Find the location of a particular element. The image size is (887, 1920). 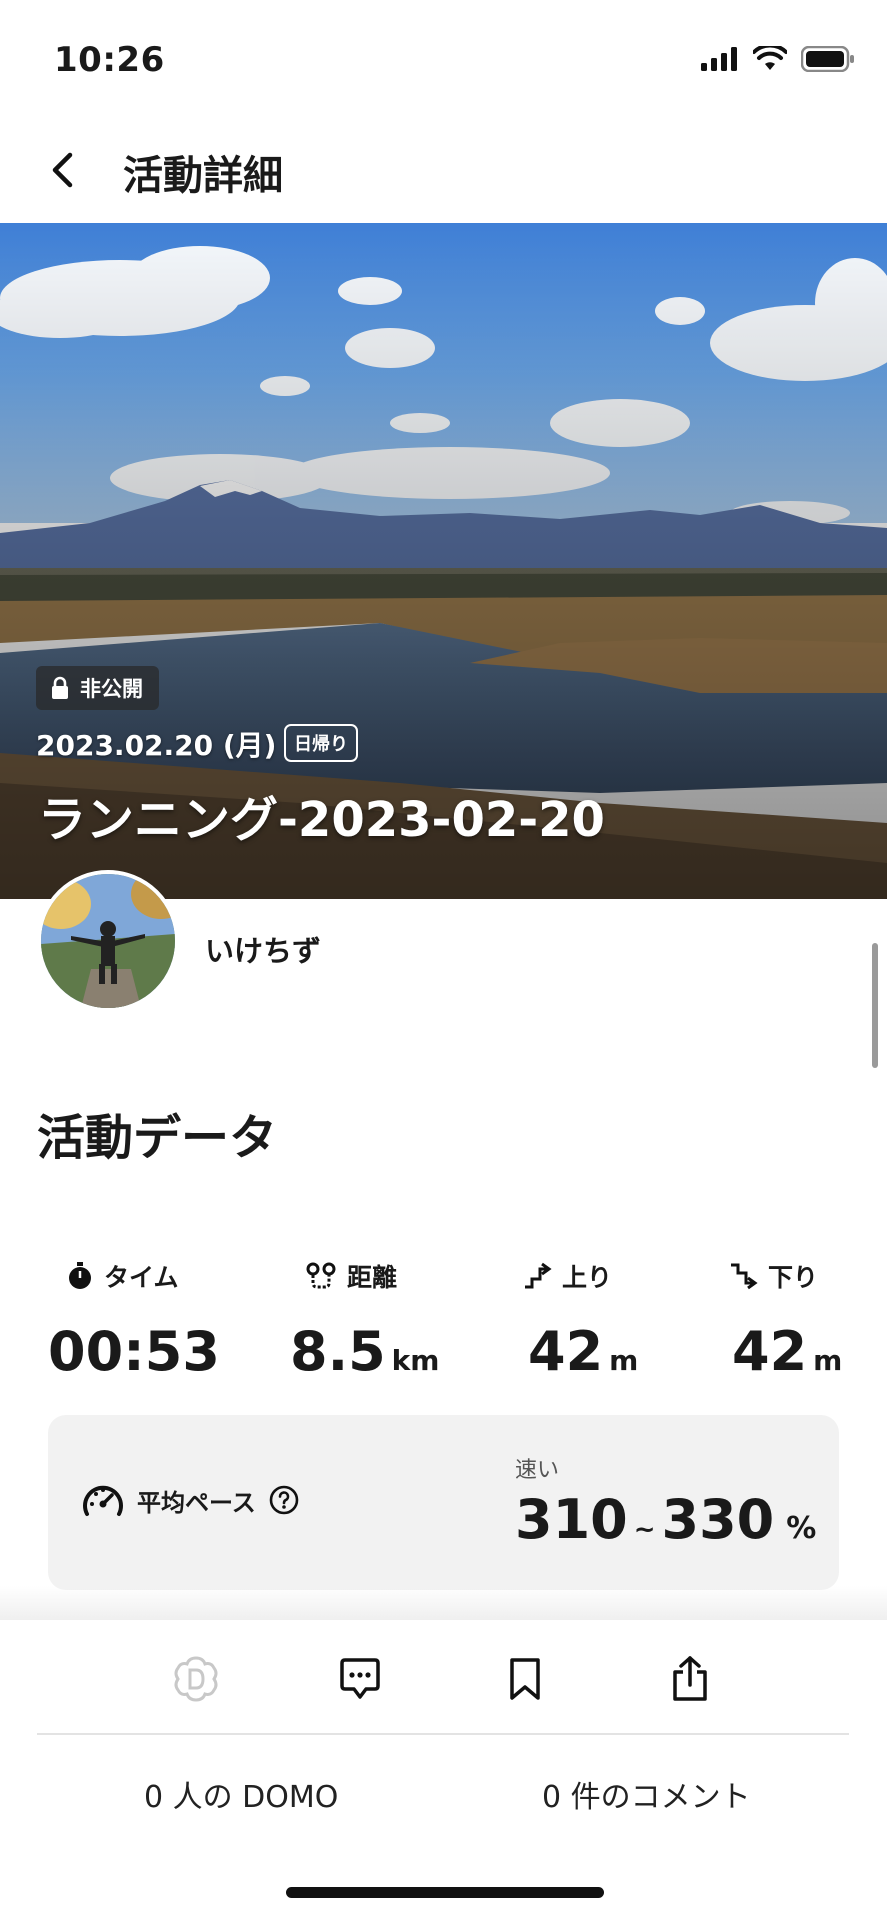

stat-unit: km is located at coordinates (415, 1360).